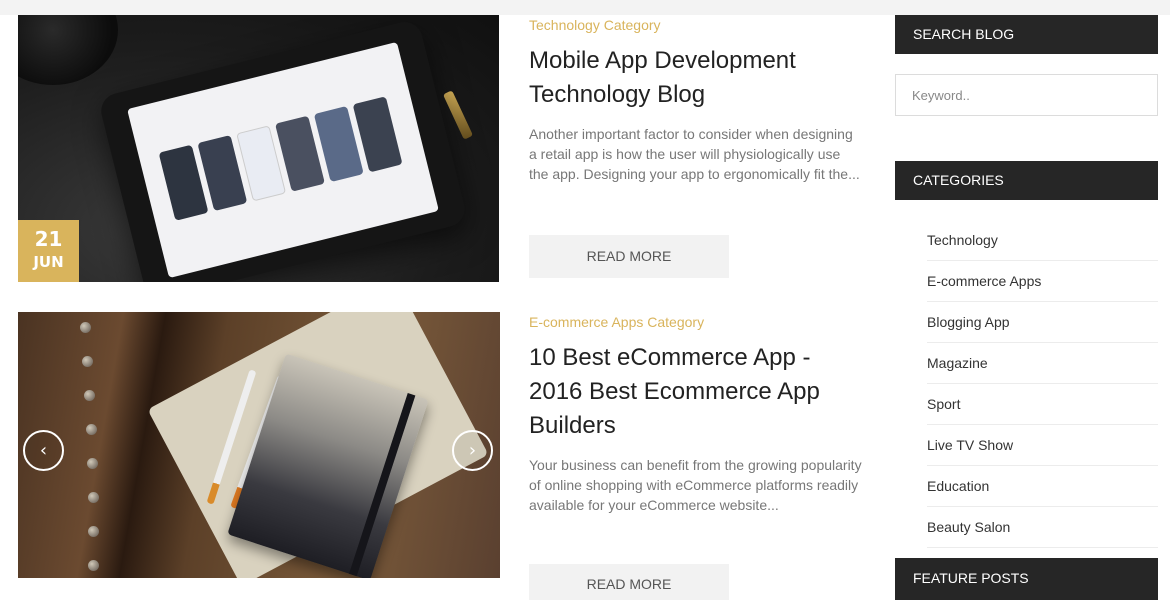  Describe the element at coordinates (1042, 240) in the screenshot. I see `category-item: Technology` at that location.